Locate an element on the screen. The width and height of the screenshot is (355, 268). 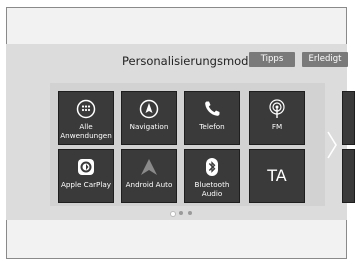
app-label: Bluetooth Audio is located at coordinates (212, 189).